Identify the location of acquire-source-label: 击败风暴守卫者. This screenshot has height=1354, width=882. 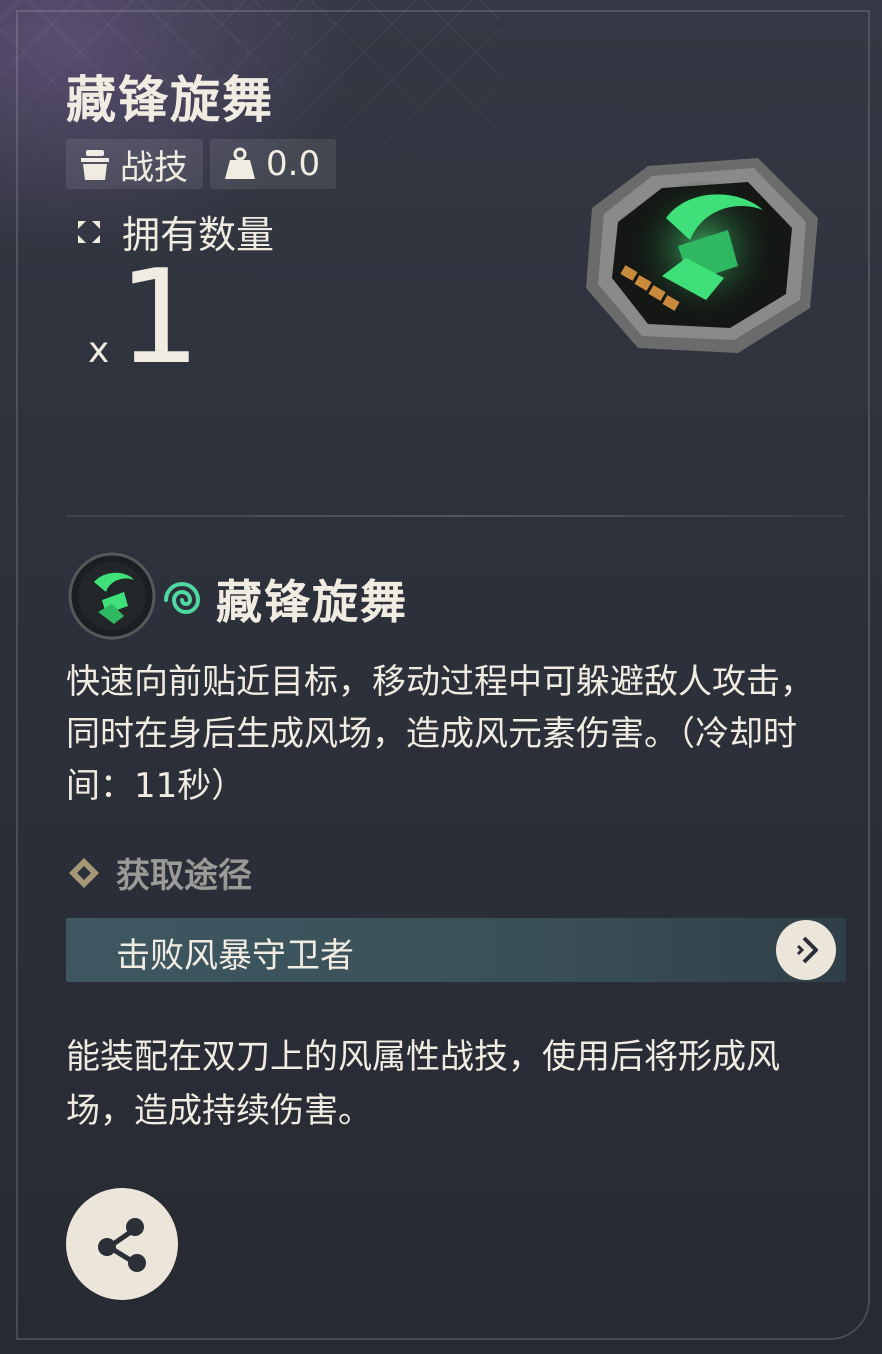
(235, 956).